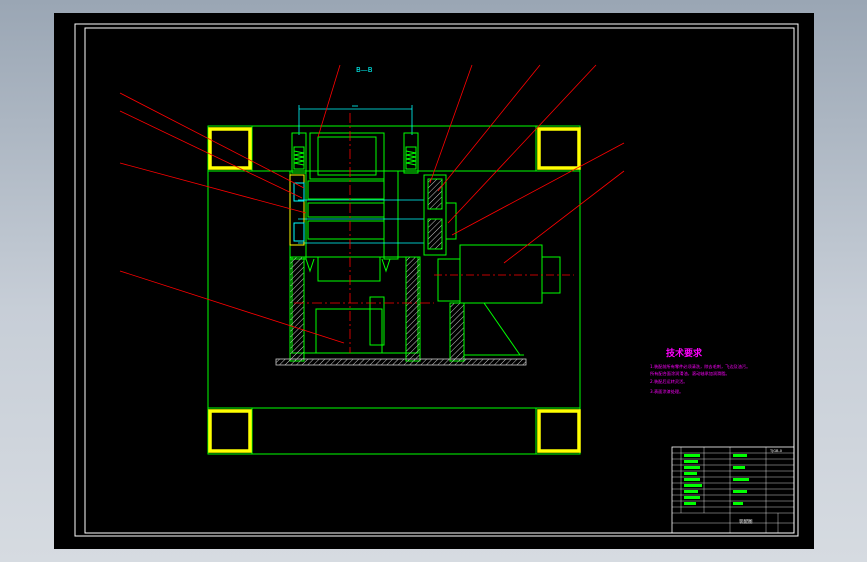 This screenshot has height=562, width=867. What do you see at coordinates (733, 490) in the screenshot?
I see `title-block: TJGB-0 装配图` at bounding box center [733, 490].